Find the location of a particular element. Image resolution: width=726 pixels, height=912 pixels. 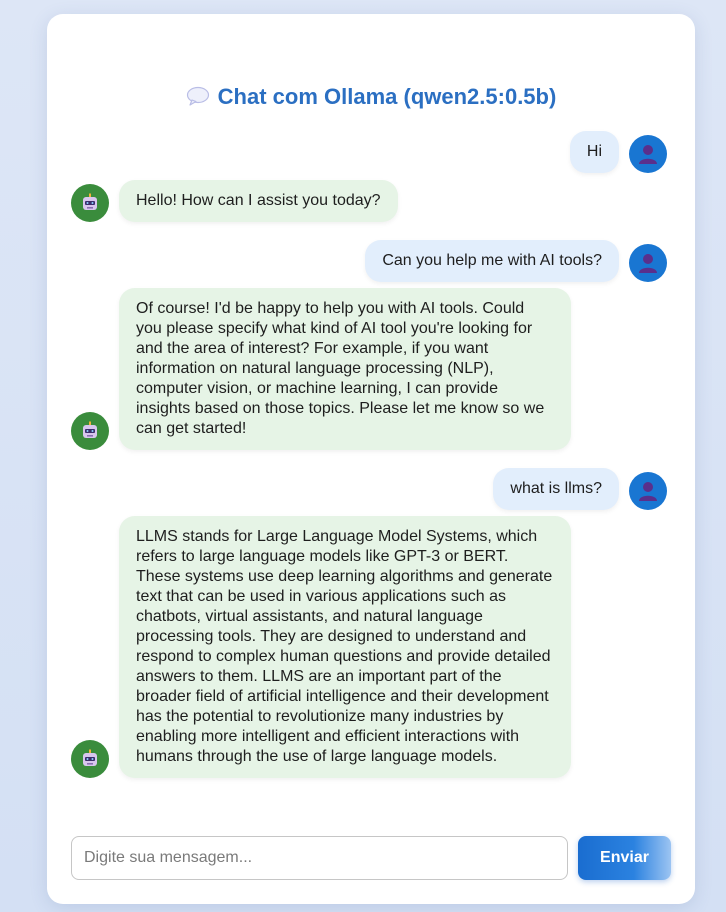

composer: Enviar is located at coordinates (371, 858).